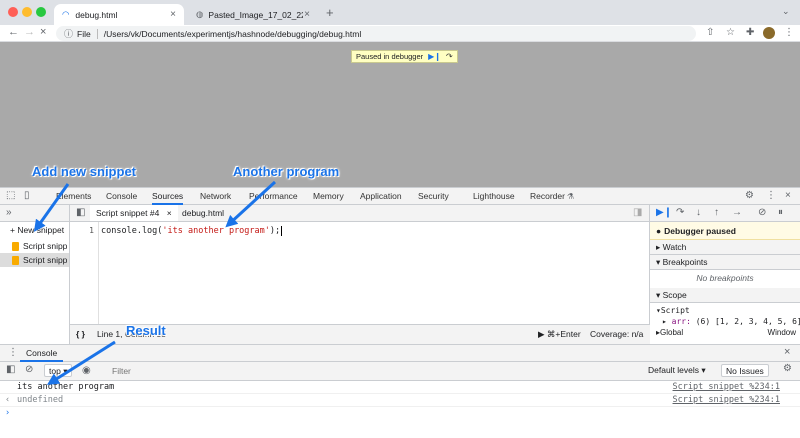 This screenshot has width=800, height=438. What do you see at coordinates (29, 369) in the screenshot?
I see `clear-console-icon: ⊘` at bounding box center [29, 369].